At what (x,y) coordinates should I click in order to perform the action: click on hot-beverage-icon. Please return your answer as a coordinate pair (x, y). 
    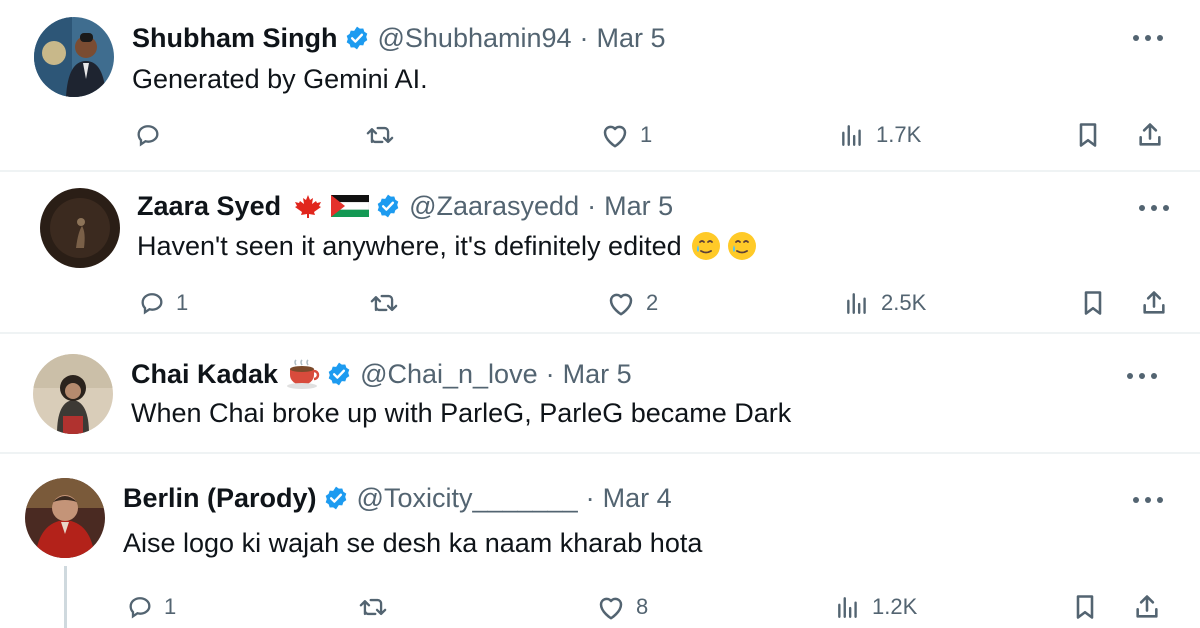
    Looking at the image, I should click on (303, 374).